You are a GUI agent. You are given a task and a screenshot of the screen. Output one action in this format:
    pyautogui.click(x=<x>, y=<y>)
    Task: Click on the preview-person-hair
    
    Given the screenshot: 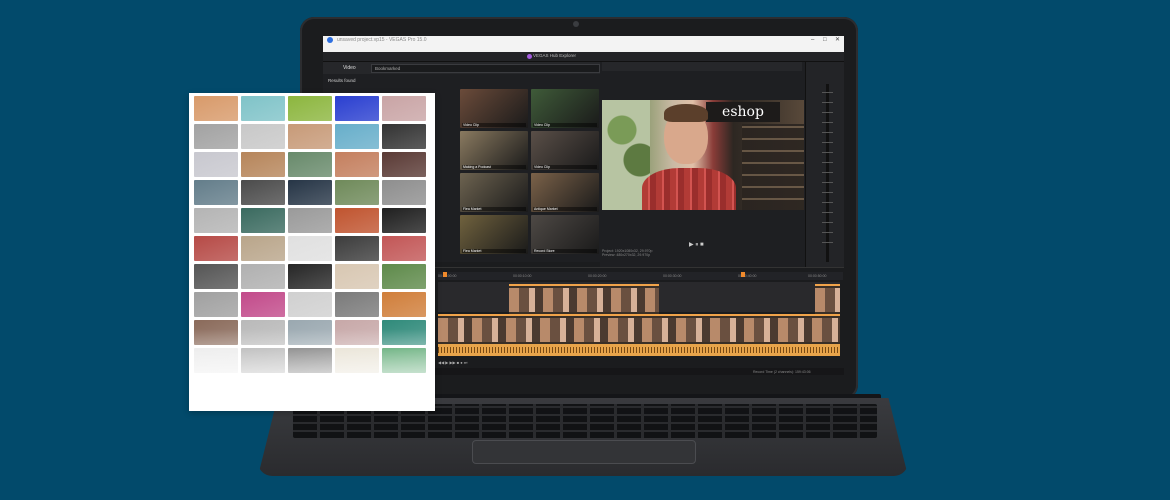 What is the action you would take?
    pyautogui.click(x=686, y=113)
    